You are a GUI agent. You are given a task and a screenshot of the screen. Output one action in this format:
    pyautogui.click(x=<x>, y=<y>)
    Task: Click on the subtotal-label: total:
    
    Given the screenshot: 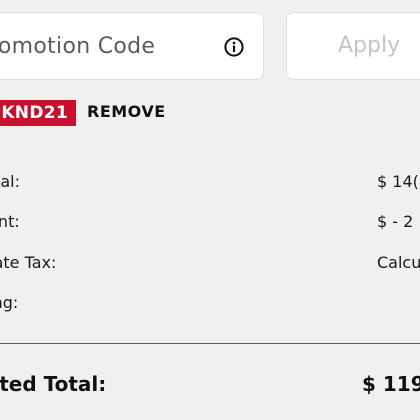 What is the action you would take?
    pyautogui.click(x=10, y=181)
    